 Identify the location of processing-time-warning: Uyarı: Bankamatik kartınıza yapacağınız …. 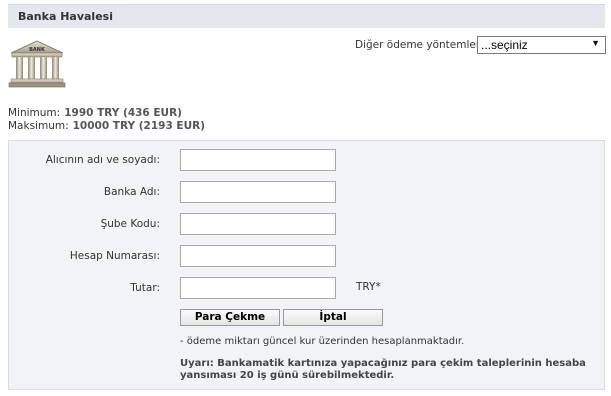
(383, 369).